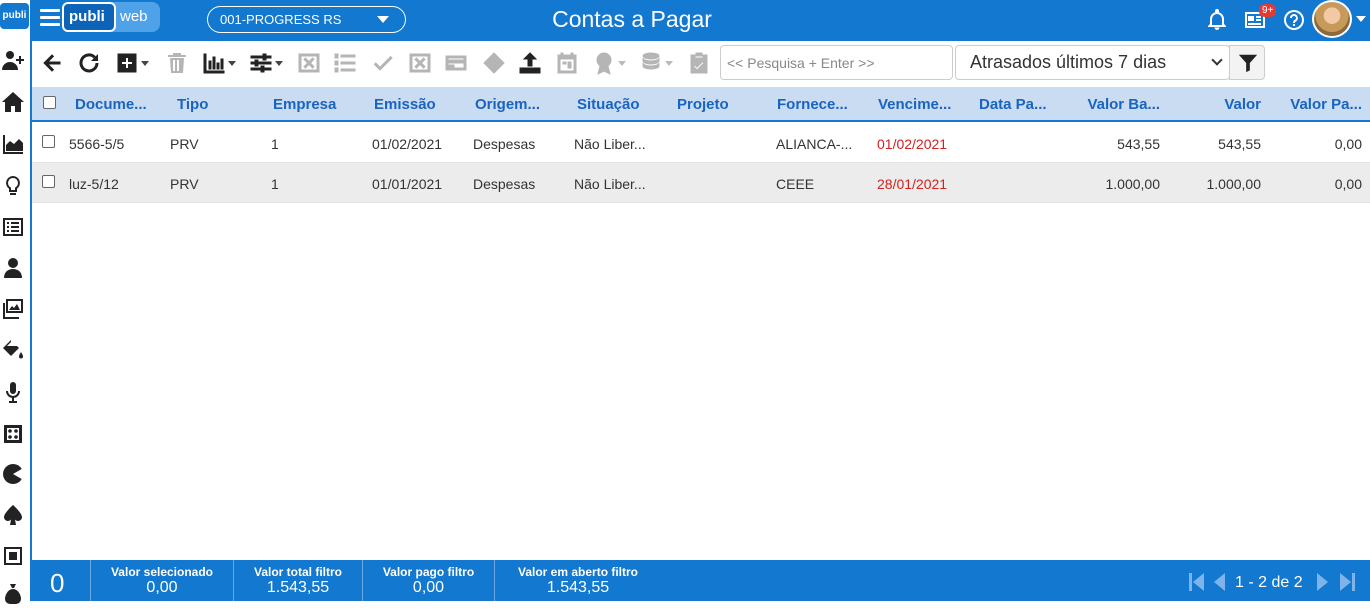 This screenshot has height=611, width=1370. I want to click on column-header-situacao: Situação, so click(617, 104).